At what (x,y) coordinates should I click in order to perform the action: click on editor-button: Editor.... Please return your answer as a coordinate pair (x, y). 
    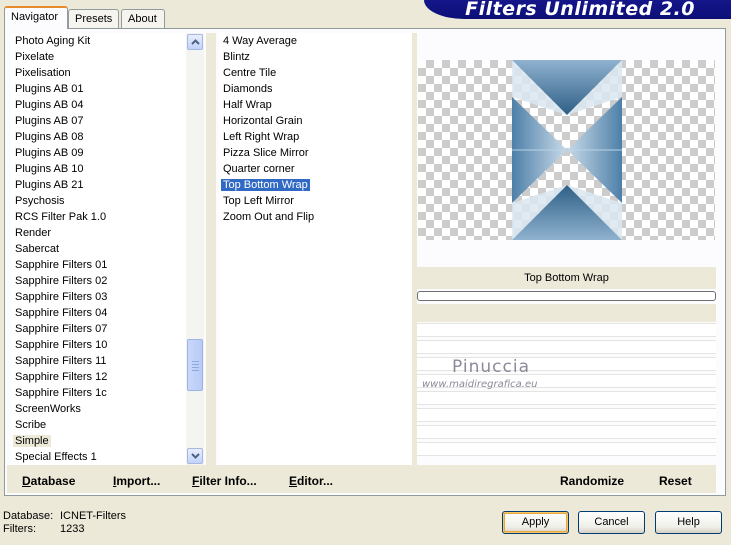
    Looking at the image, I should click on (311, 481).